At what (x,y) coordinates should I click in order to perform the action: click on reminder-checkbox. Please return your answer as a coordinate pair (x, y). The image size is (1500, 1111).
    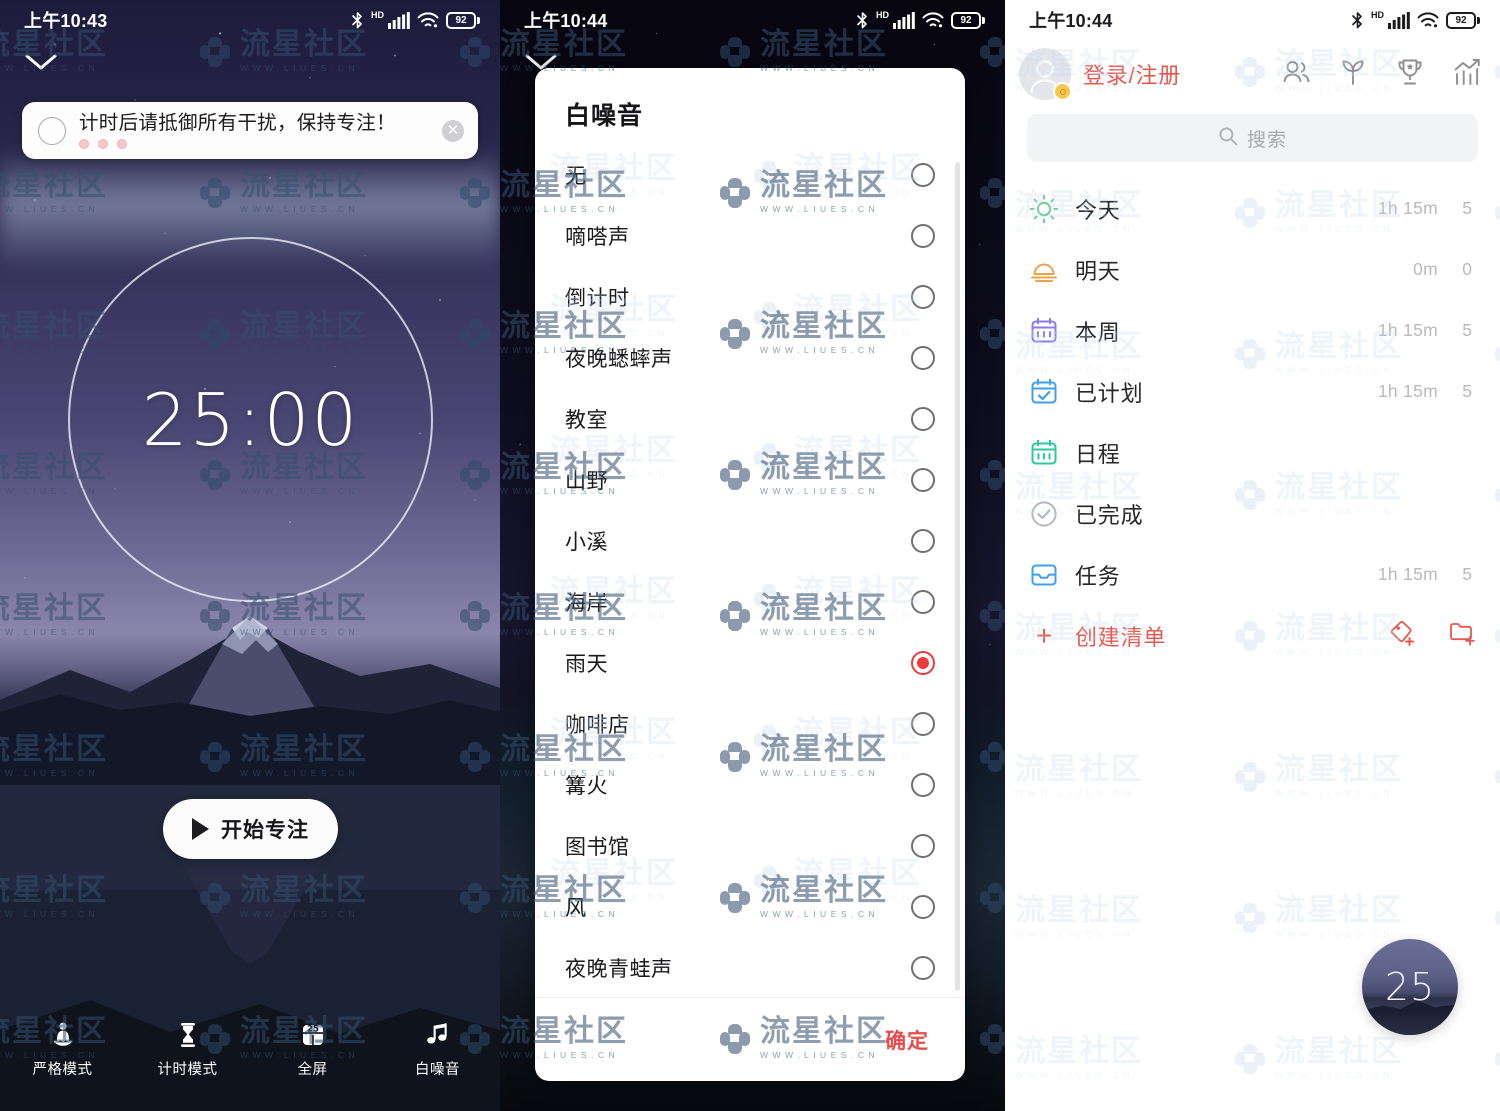
    Looking at the image, I should click on (52, 130).